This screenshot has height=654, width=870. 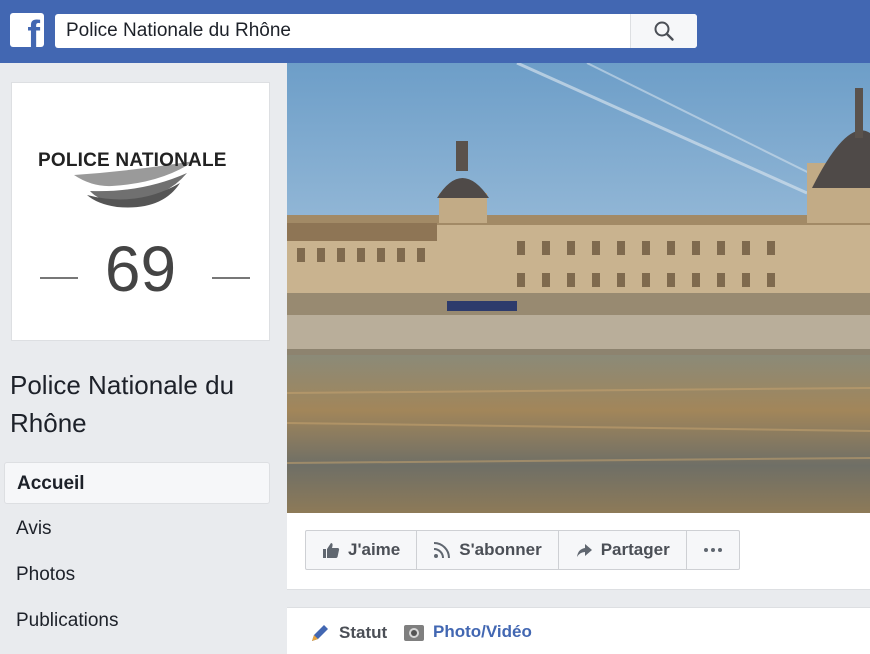 What do you see at coordinates (578, 630) in the screenshot?
I see `post-composer: Statut Photo/Vidéo` at bounding box center [578, 630].